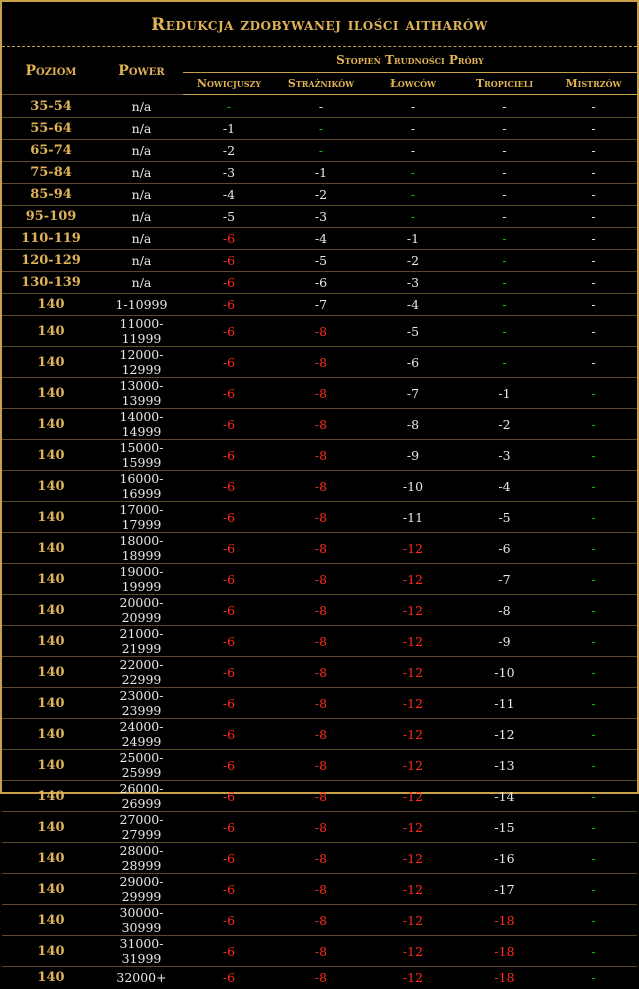 This screenshot has height=989, width=639. I want to click on table-row: 140 19000-19999 -6 -8 -12 -7-, so click(320, 579).